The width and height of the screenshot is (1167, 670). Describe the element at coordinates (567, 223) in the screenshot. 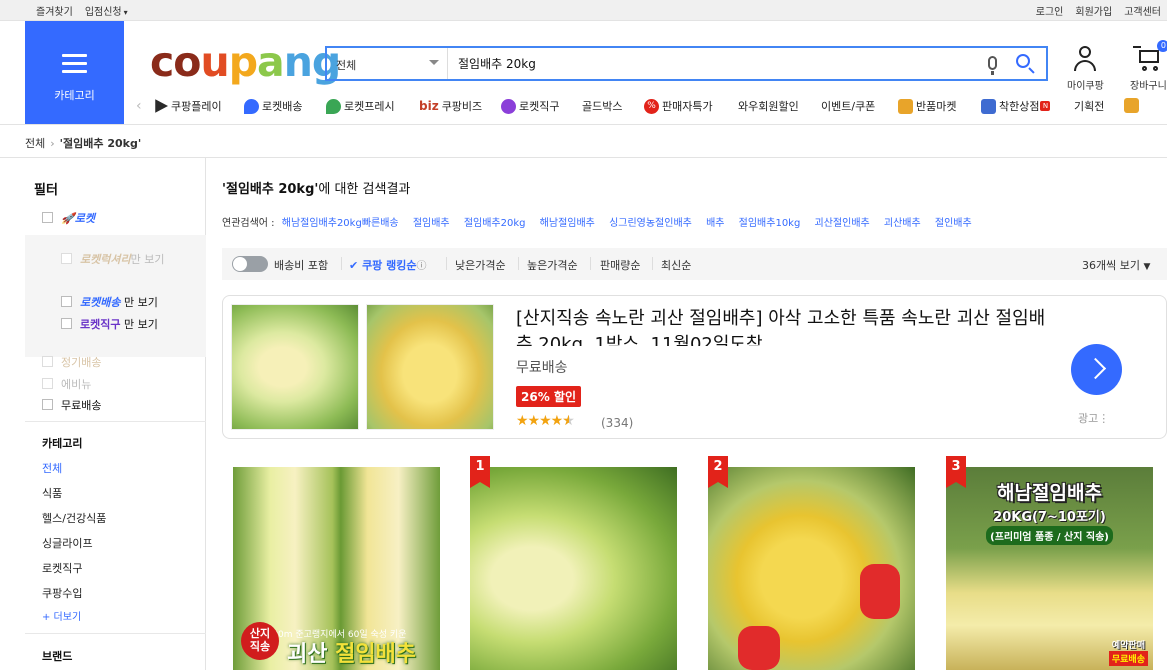

I see `related-keyword: 해남절임배추` at that location.